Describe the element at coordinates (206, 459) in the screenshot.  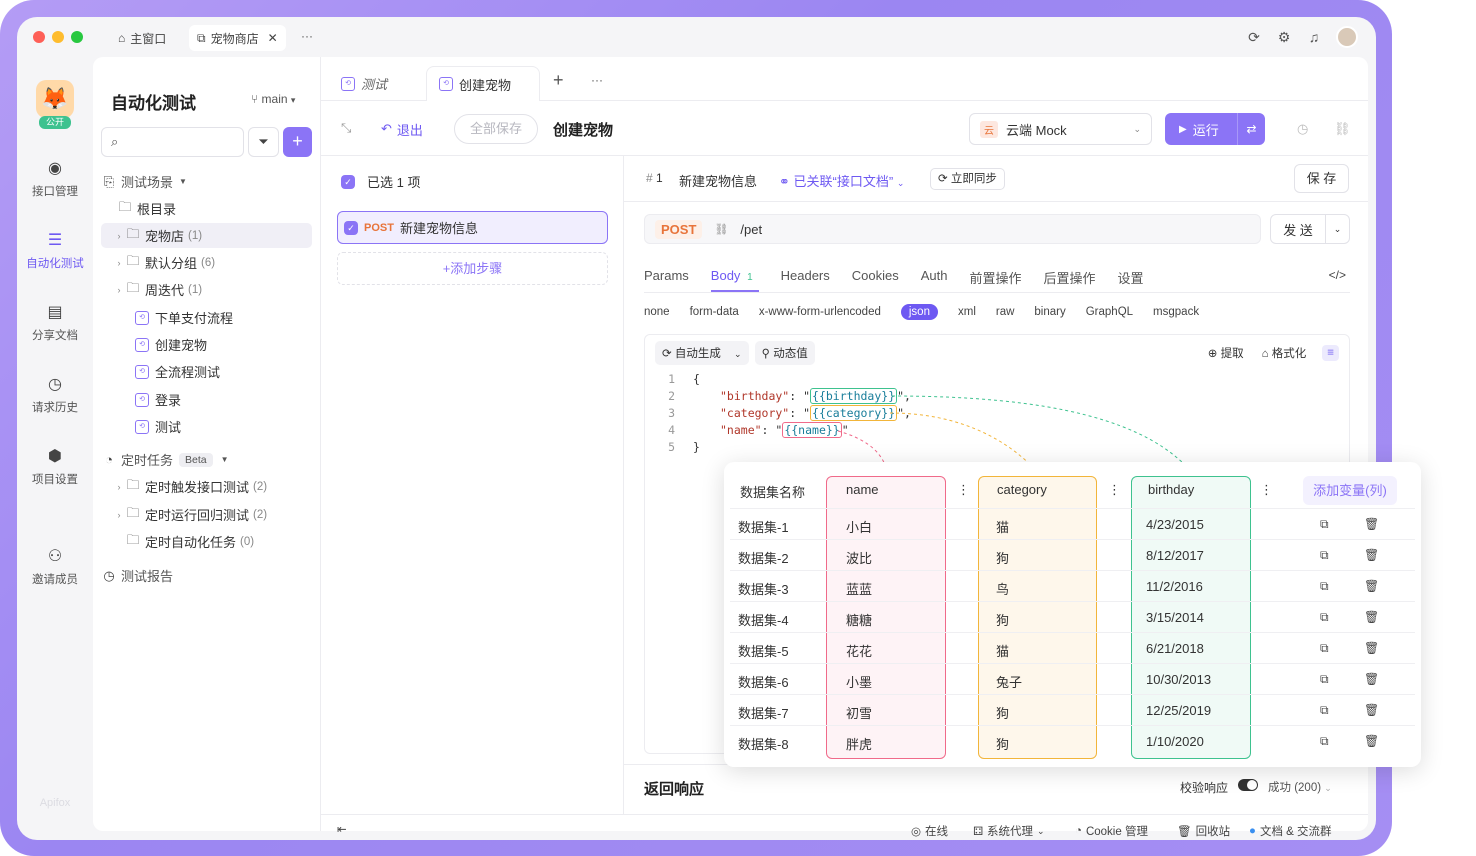
I see `tree-section-schedules: ◔ 定时任务 Beta ▼` at that location.